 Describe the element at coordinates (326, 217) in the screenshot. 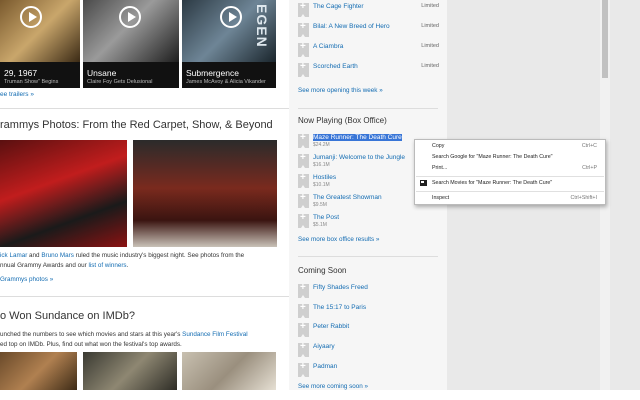

I see `movie-title: The Post` at that location.